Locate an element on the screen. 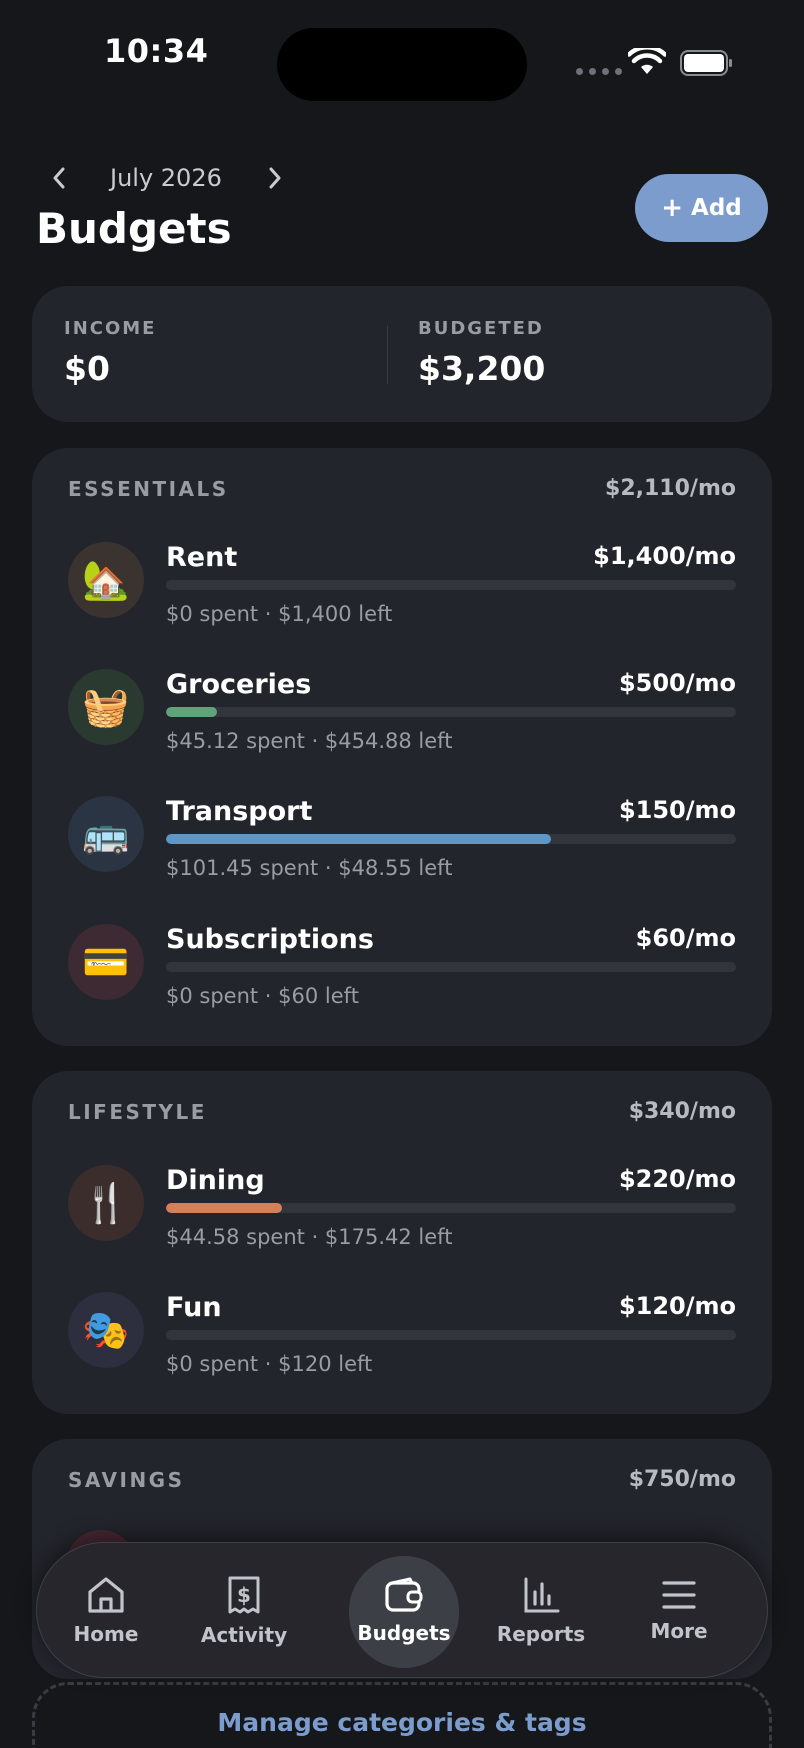 Image resolution: width=804 pixels, height=1748 pixels. budget-spent-left: $0 spent · $1,400 left is located at coordinates (279, 614).